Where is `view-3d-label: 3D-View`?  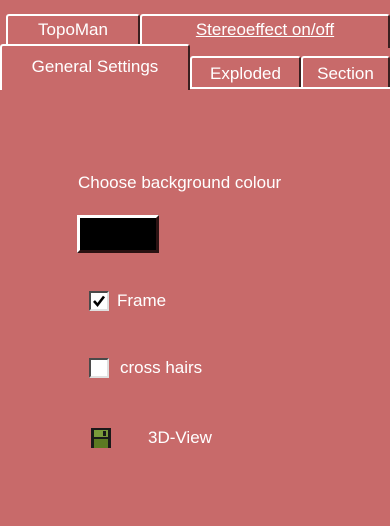 view-3d-label: 3D-View is located at coordinates (180, 438).